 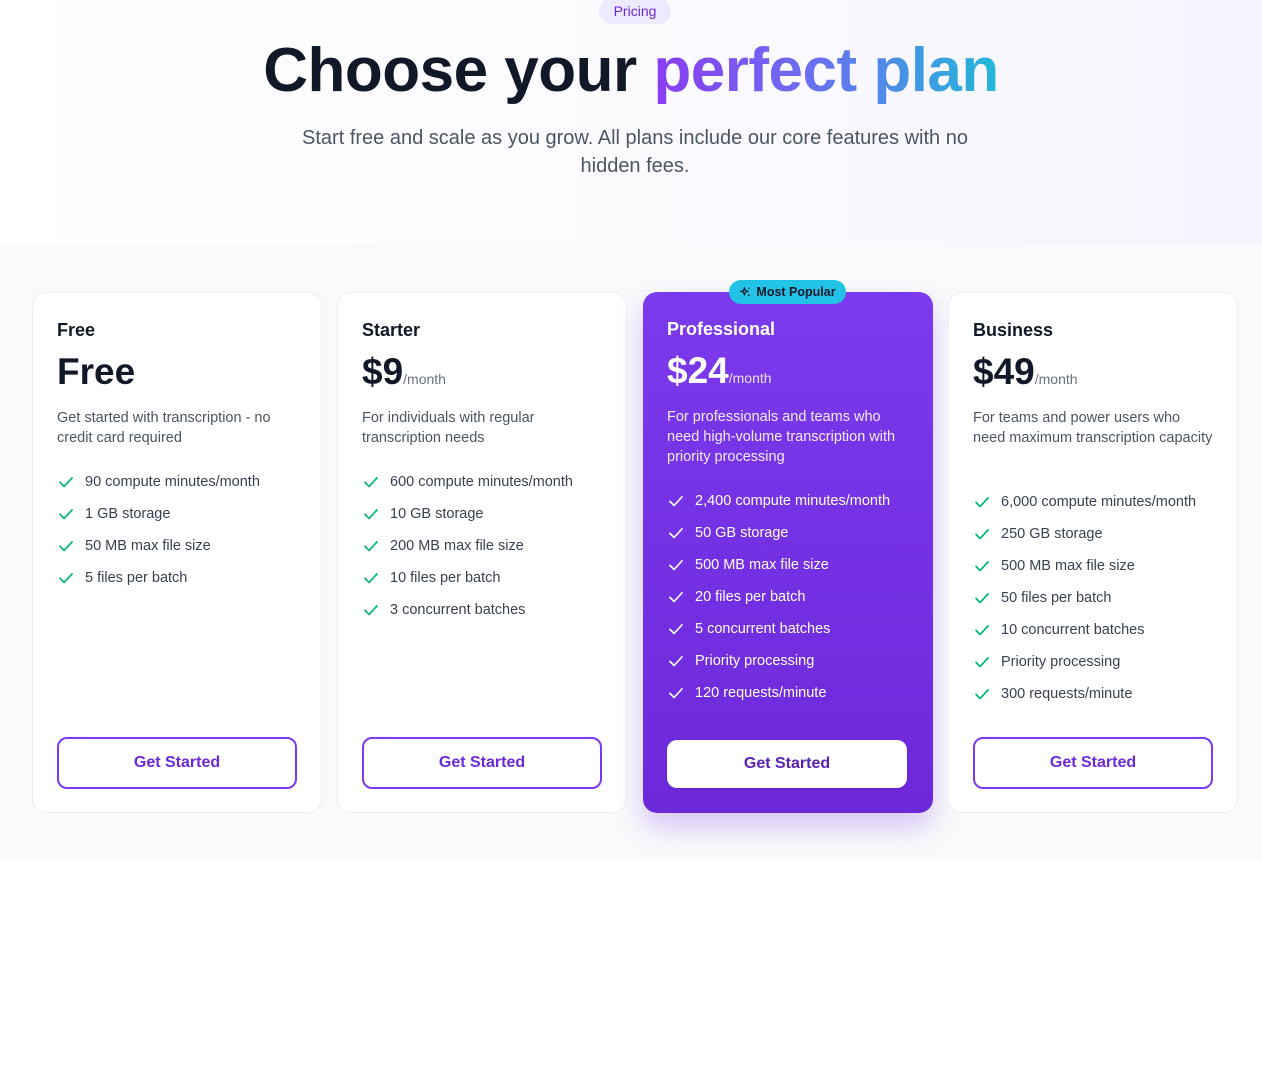 I want to click on feature-item: 120 requests/minute, so click(x=778, y=693).